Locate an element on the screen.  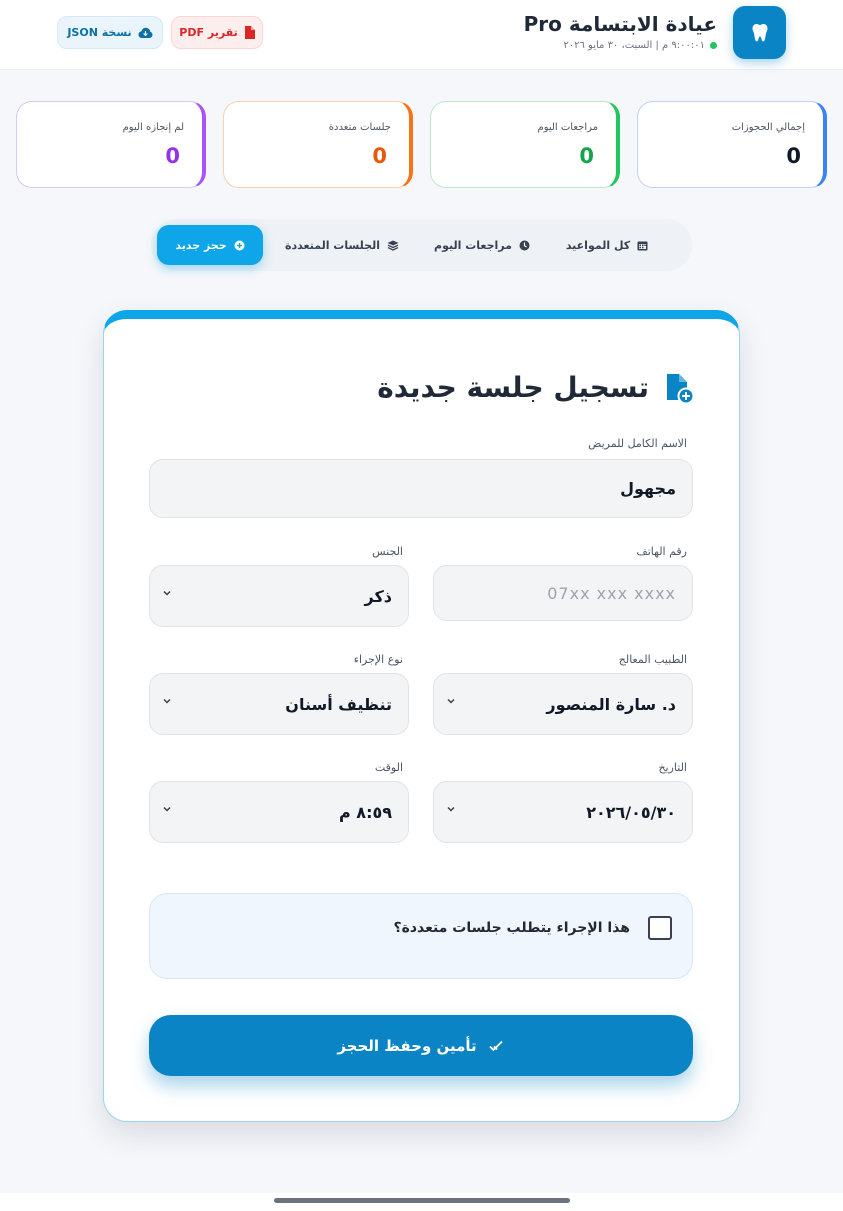
gender-label: الجنس is located at coordinates (387, 551).